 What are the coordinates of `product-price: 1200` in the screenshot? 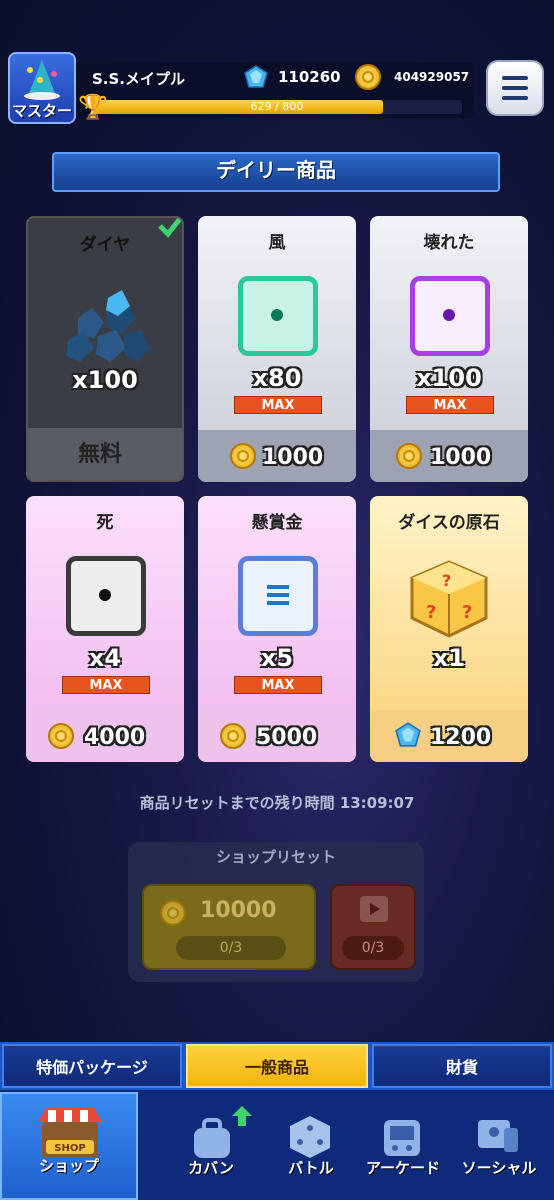 It's located at (461, 737).